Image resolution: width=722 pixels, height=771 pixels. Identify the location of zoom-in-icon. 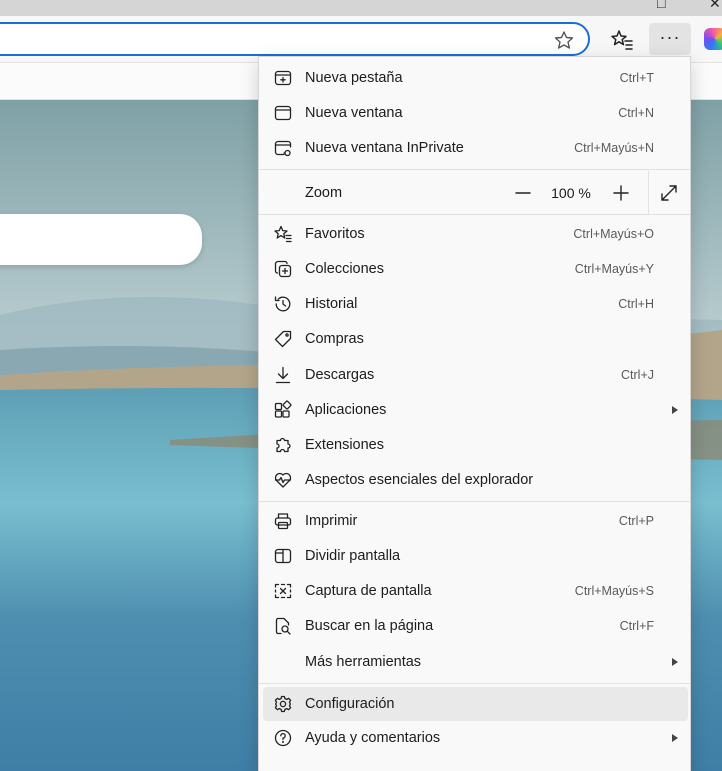
(621, 193).